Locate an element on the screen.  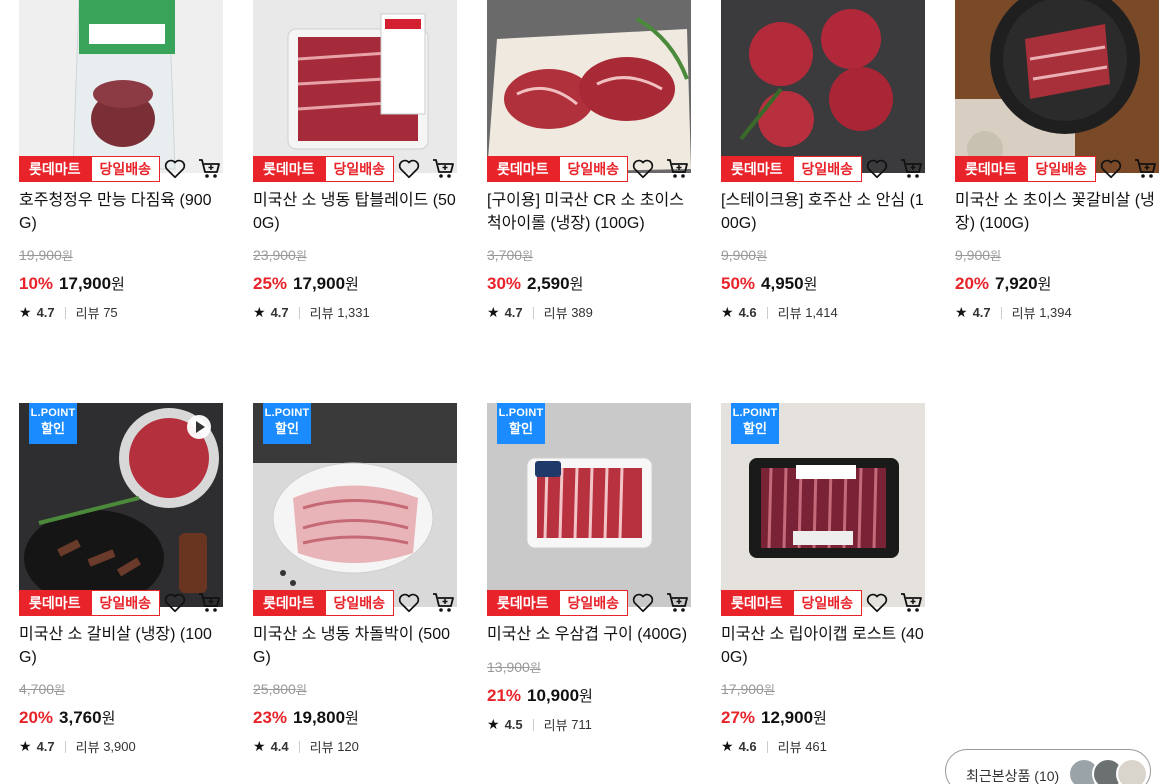
product-name: 미국산 소 갈비살 (냉장) (100G) is located at coordinates (121, 646).